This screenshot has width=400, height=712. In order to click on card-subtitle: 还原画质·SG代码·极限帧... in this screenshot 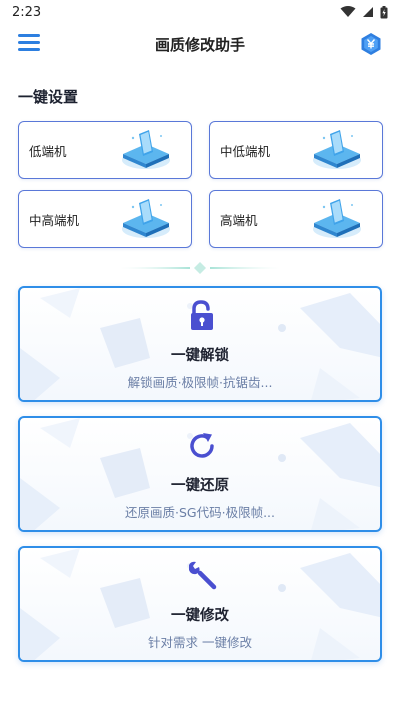, I will do `click(200, 512)`.